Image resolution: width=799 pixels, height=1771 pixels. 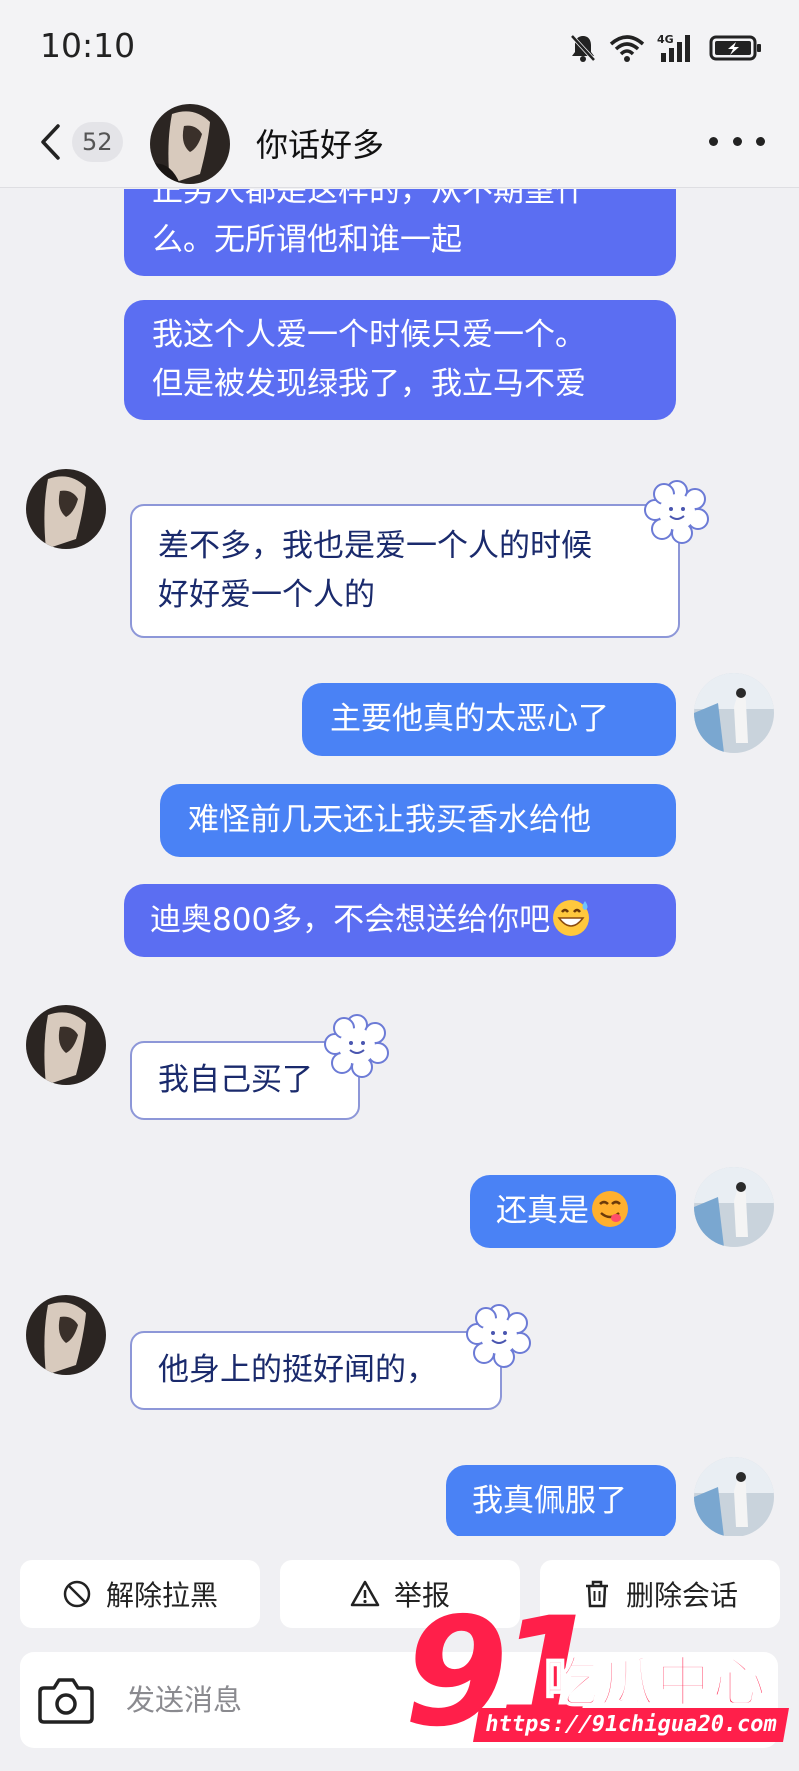 I want to click on grinning-sweat-emoji, so click(x=571, y=918).